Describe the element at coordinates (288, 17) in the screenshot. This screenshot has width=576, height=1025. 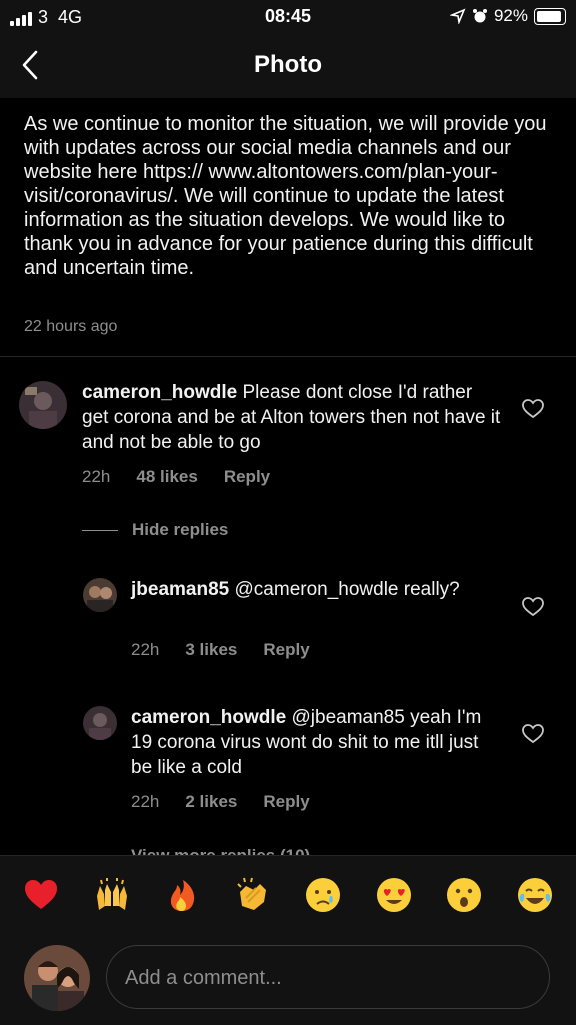
I see `status-bar: 3 4G 08:45 92%` at that location.